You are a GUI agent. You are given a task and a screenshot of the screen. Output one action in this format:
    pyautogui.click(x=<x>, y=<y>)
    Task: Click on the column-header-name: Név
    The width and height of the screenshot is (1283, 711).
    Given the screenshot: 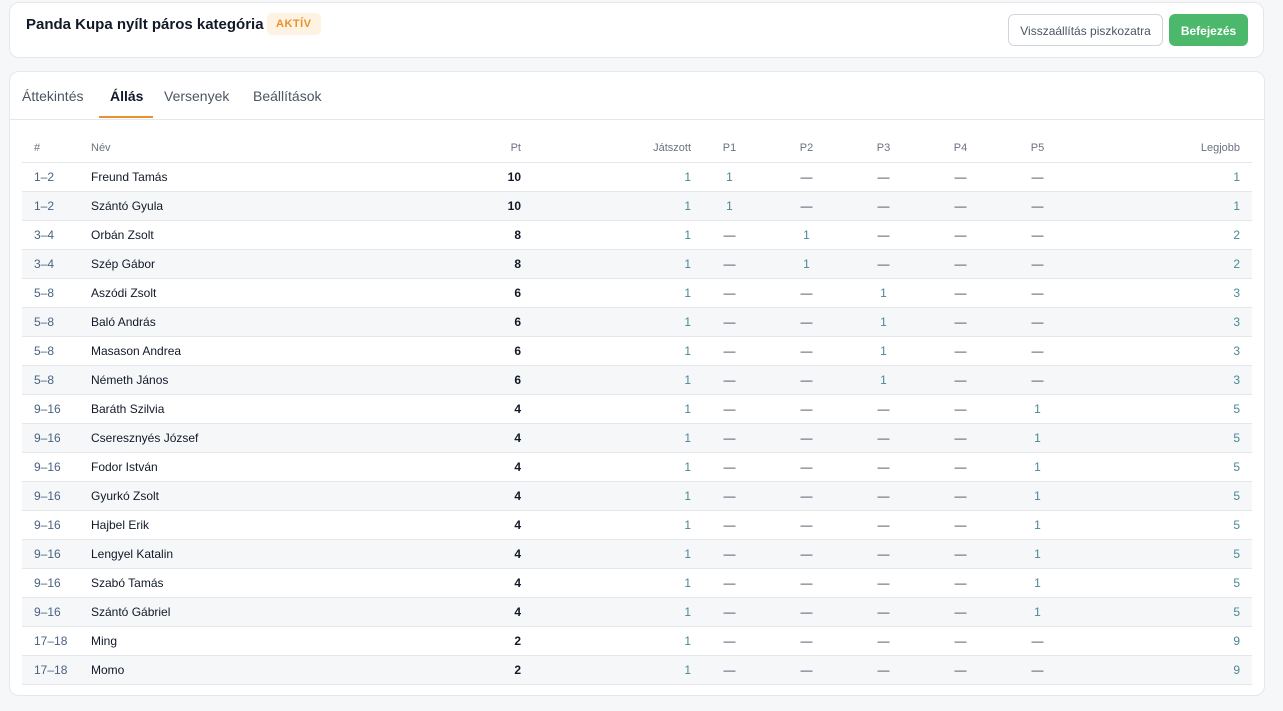 What is the action you would take?
    pyautogui.click(x=261, y=148)
    